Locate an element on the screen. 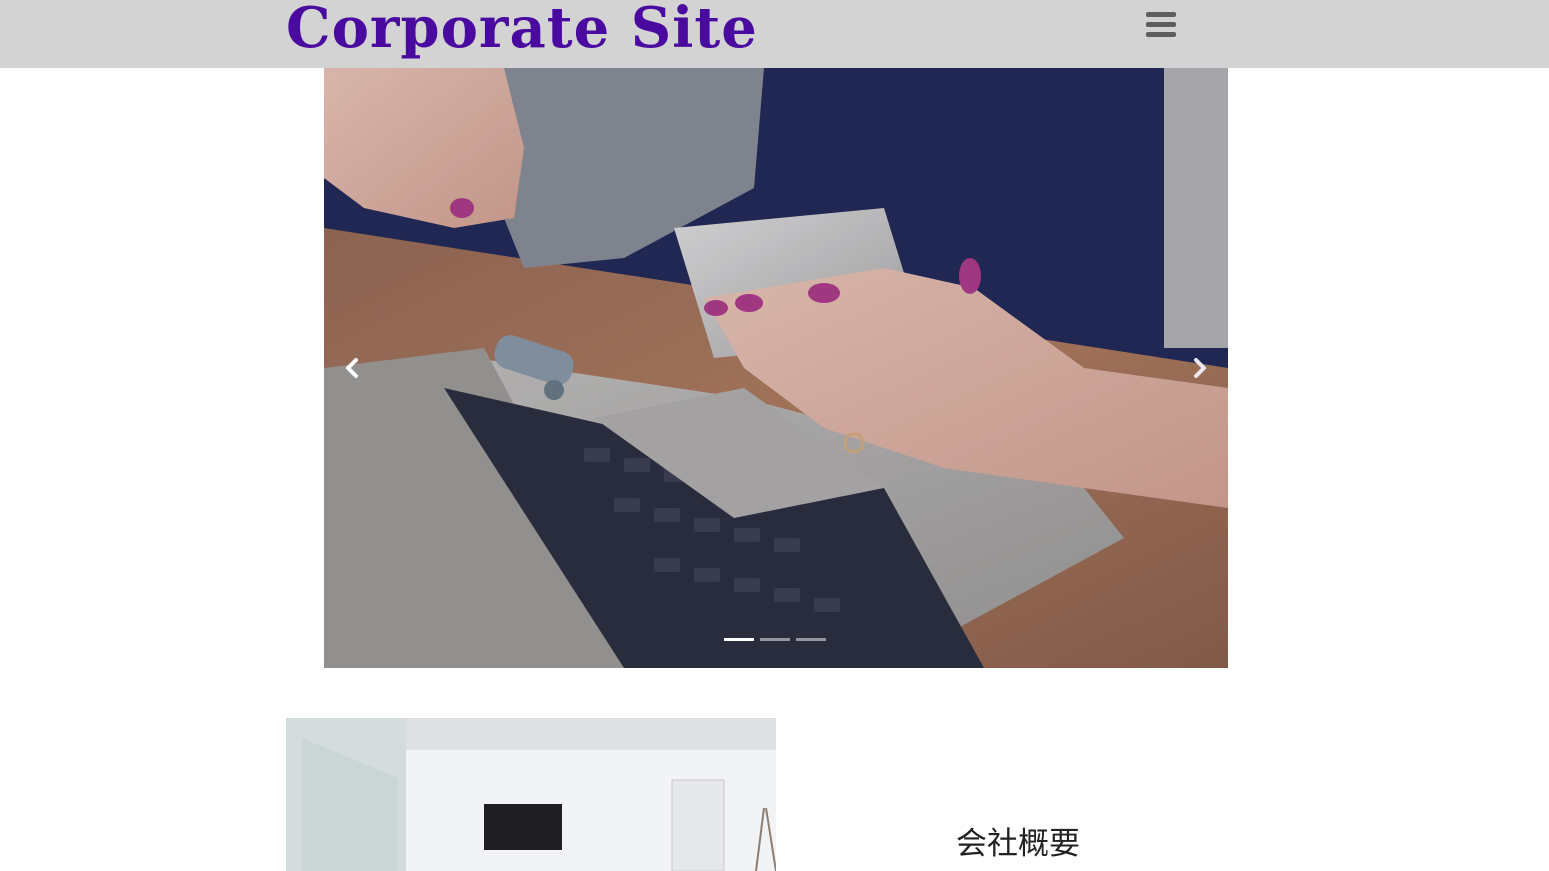 The width and height of the screenshot is (1549, 871). chevron-right-icon is located at coordinates (1200, 368).